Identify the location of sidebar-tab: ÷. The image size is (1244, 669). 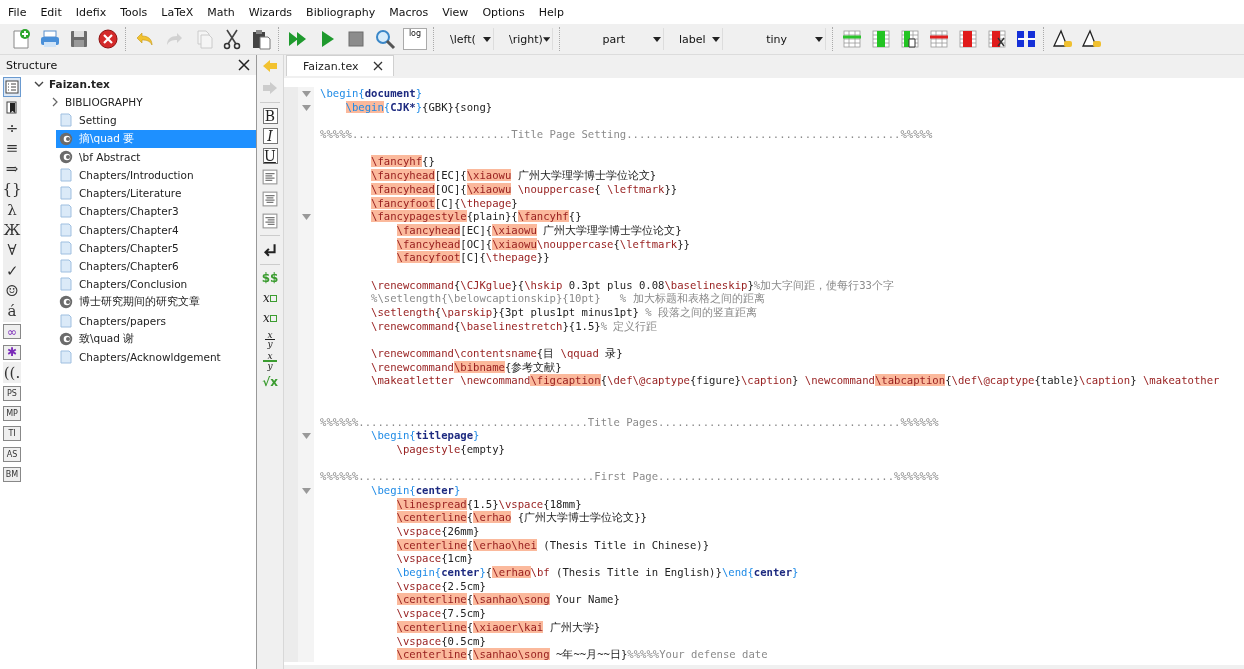
(12, 128).